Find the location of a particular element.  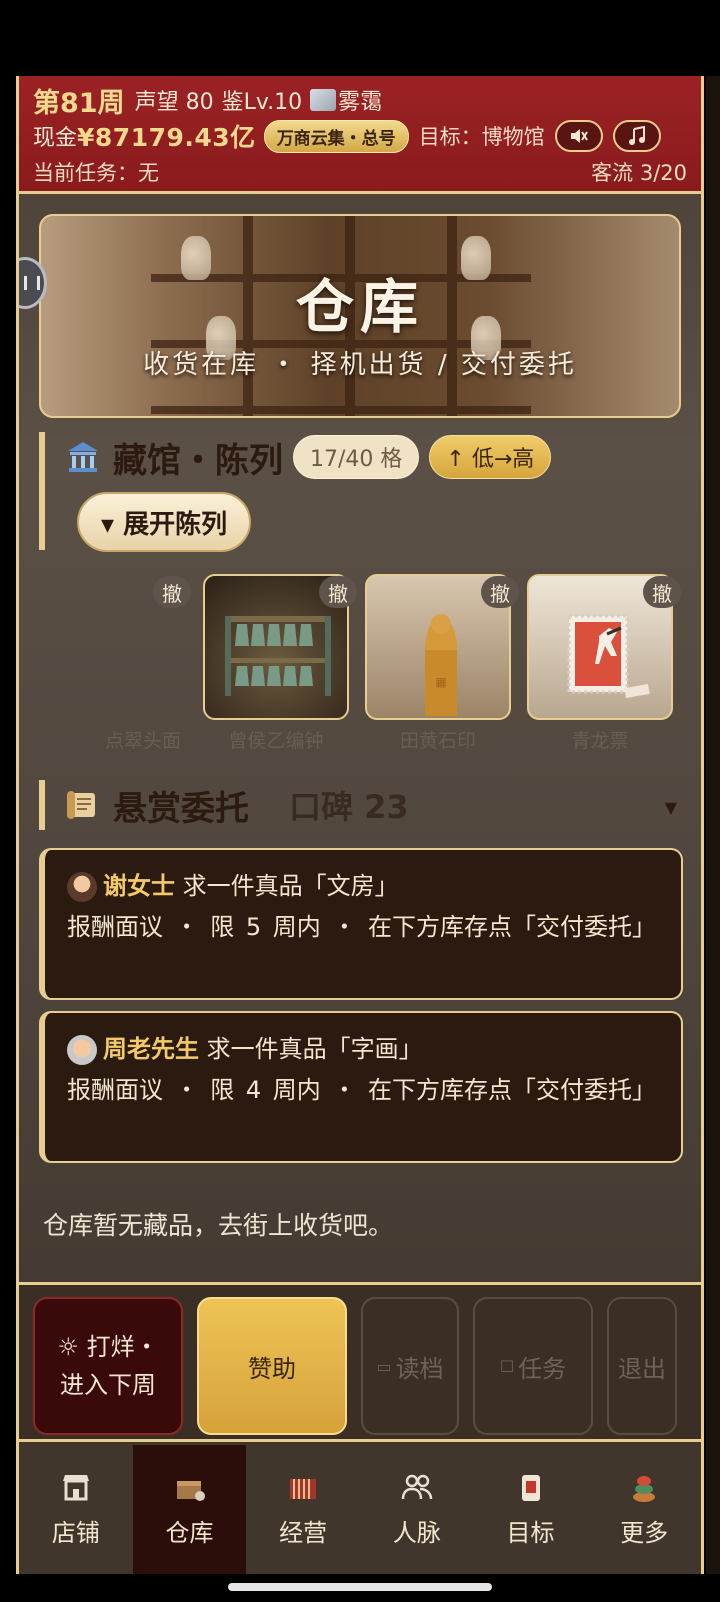

nav-label: 目标 is located at coordinates (530, 1533).